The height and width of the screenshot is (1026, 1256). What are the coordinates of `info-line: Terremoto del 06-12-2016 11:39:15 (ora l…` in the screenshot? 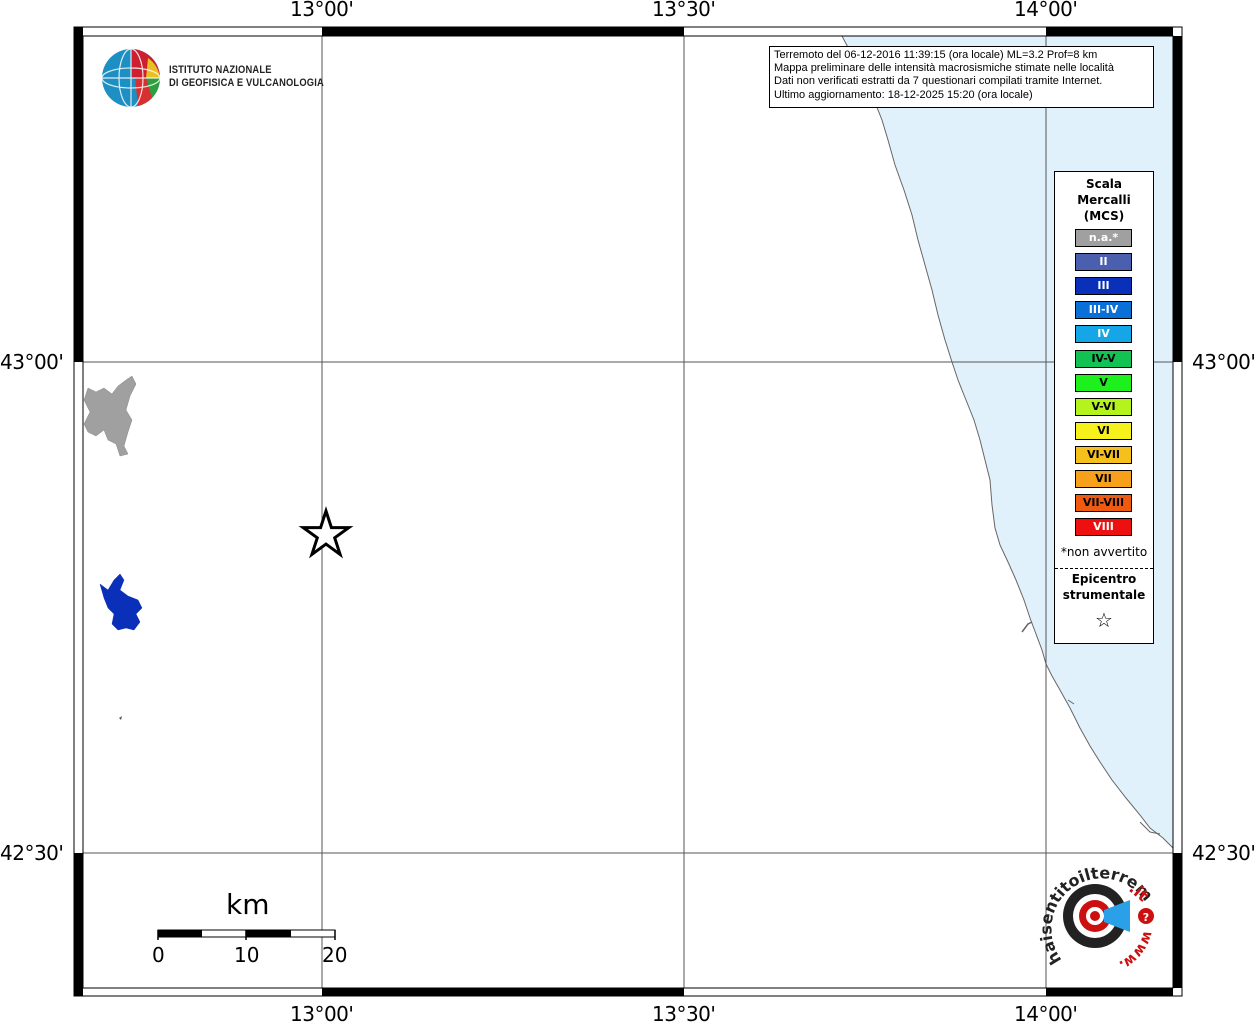 It's located at (936, 55).